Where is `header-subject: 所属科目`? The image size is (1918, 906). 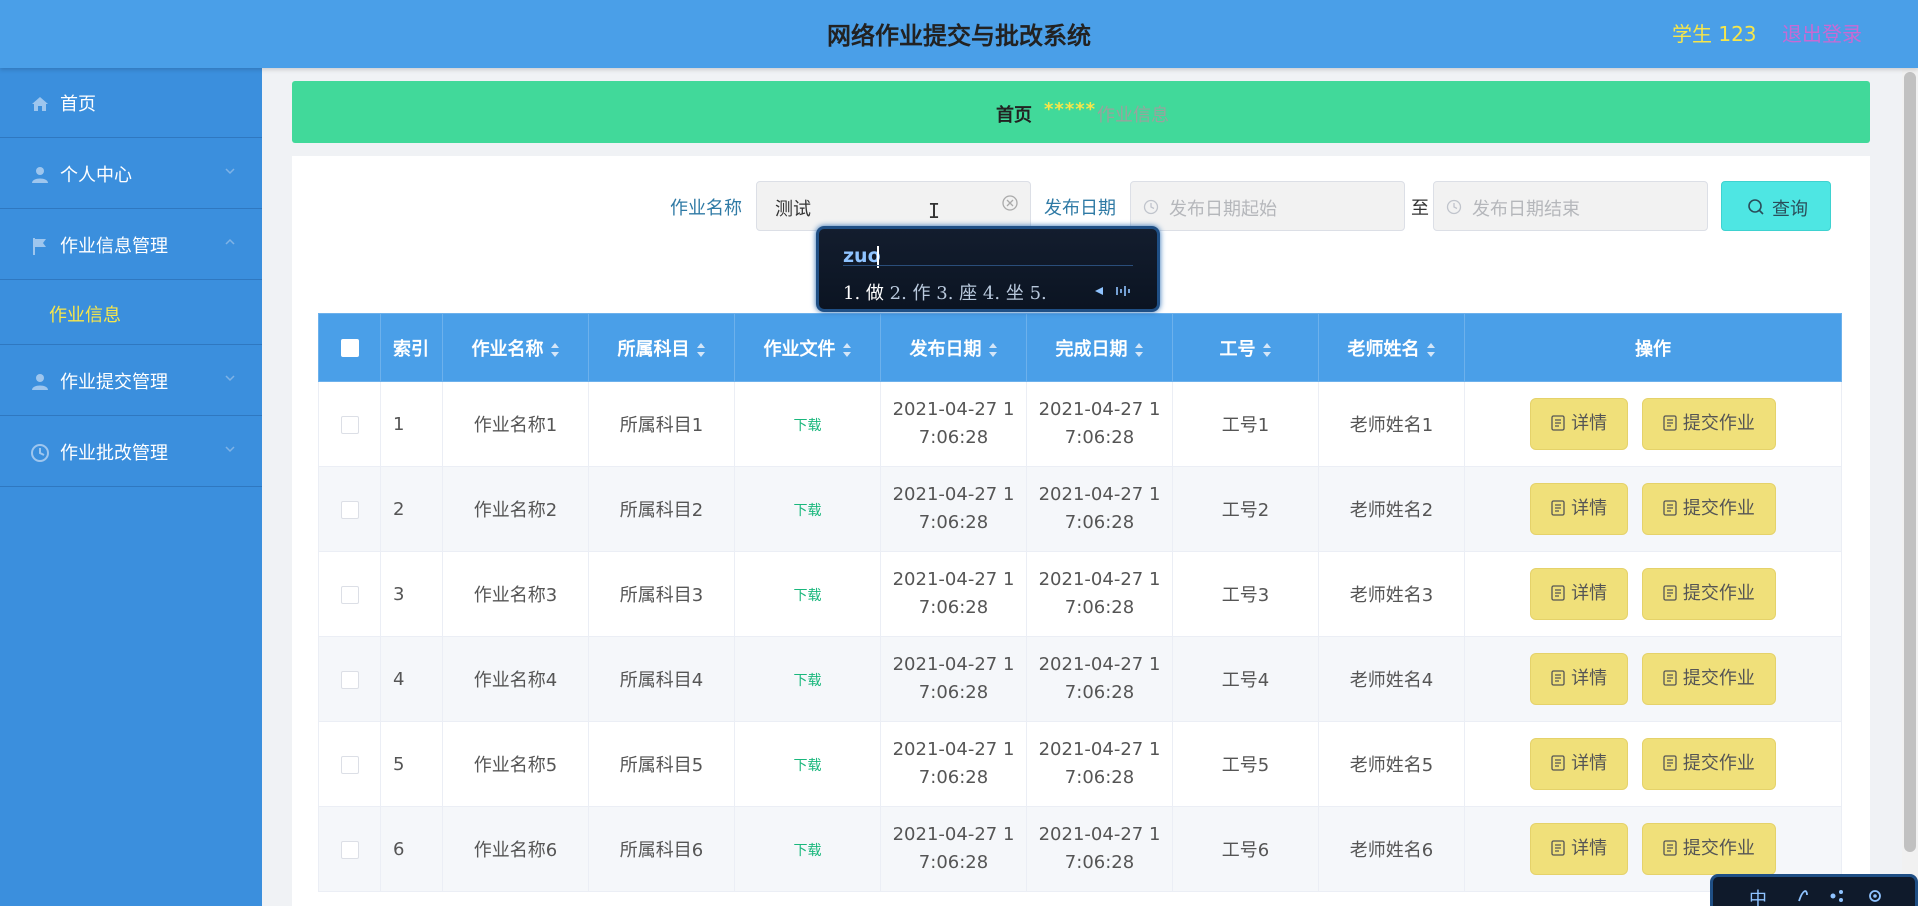 header-subject: 所属科目 is located at coordinates (661, 347).